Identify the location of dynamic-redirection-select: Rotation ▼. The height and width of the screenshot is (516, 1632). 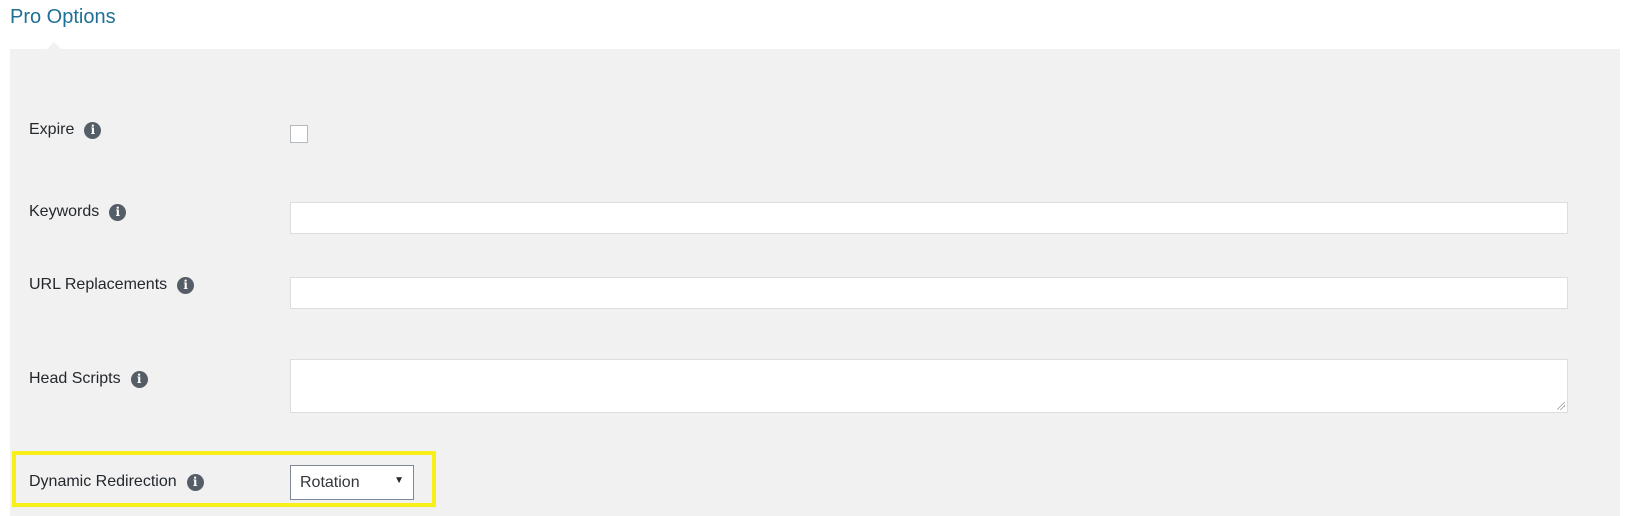
(352, 482).